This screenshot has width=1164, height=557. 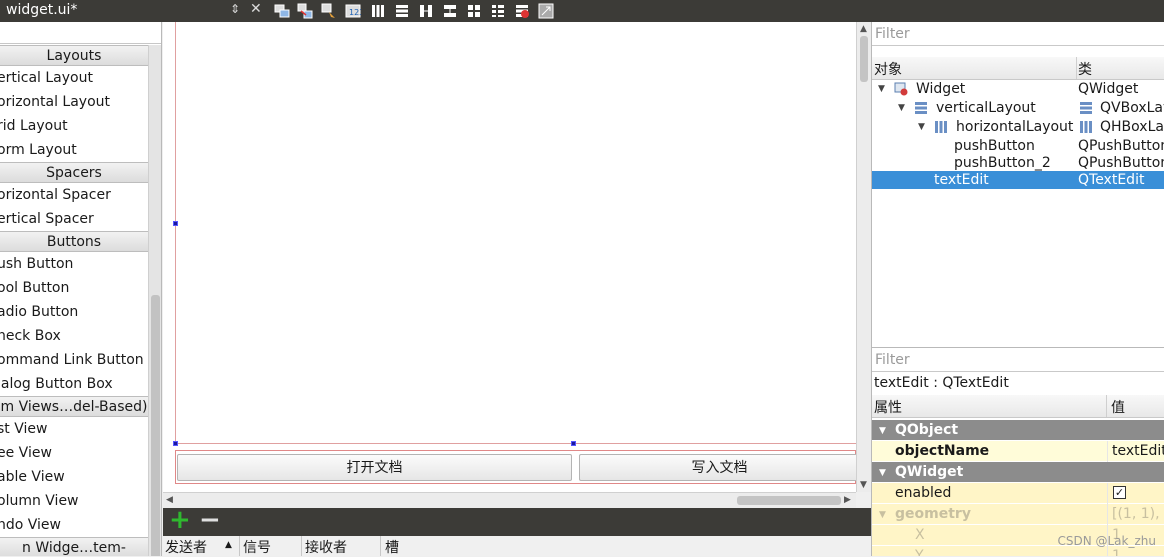 I want to click on widget-item-form-layout: orm Layout, so click(x=74, y=150).